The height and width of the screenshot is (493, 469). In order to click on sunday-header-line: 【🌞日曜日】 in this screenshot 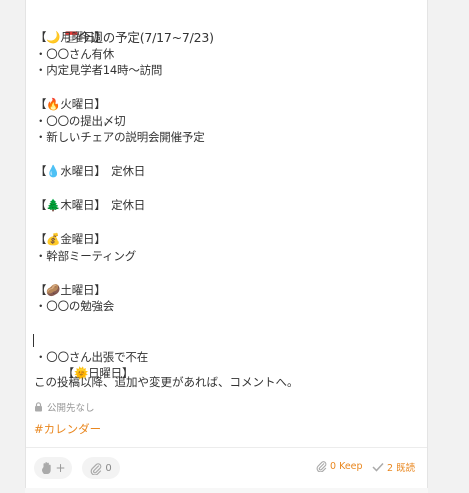, I will do `click(226, 356)`.